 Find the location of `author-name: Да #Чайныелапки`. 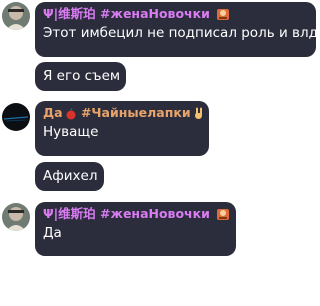

author-name: Да #Чайныелапки is located at coordinates (122, 114).